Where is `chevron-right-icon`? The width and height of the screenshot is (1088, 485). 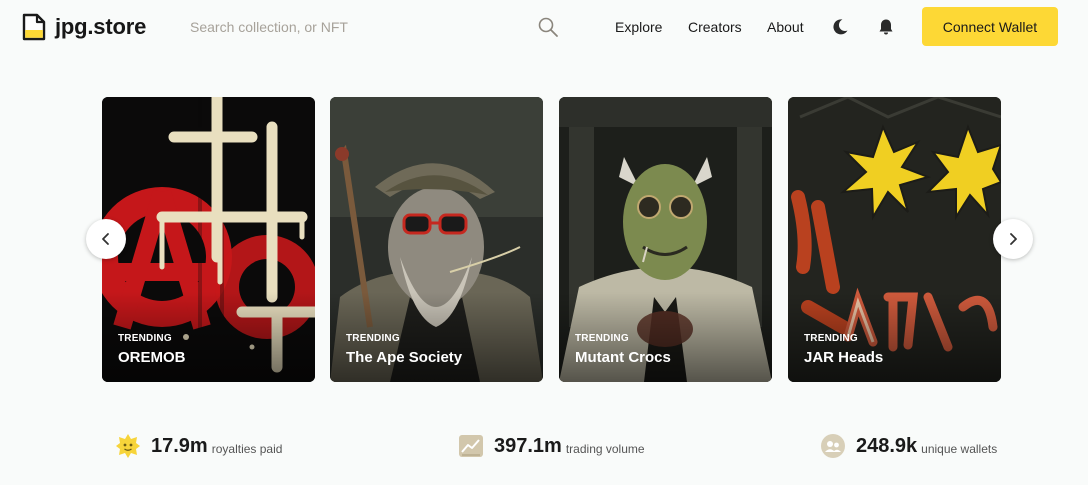 chevron-right-icon is located at coordinates (1013, 239).